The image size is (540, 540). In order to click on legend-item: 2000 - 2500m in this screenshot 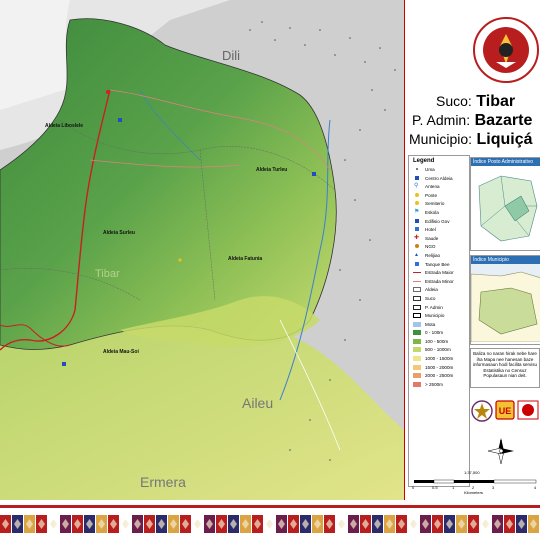, I will do `click(439, 376)`.